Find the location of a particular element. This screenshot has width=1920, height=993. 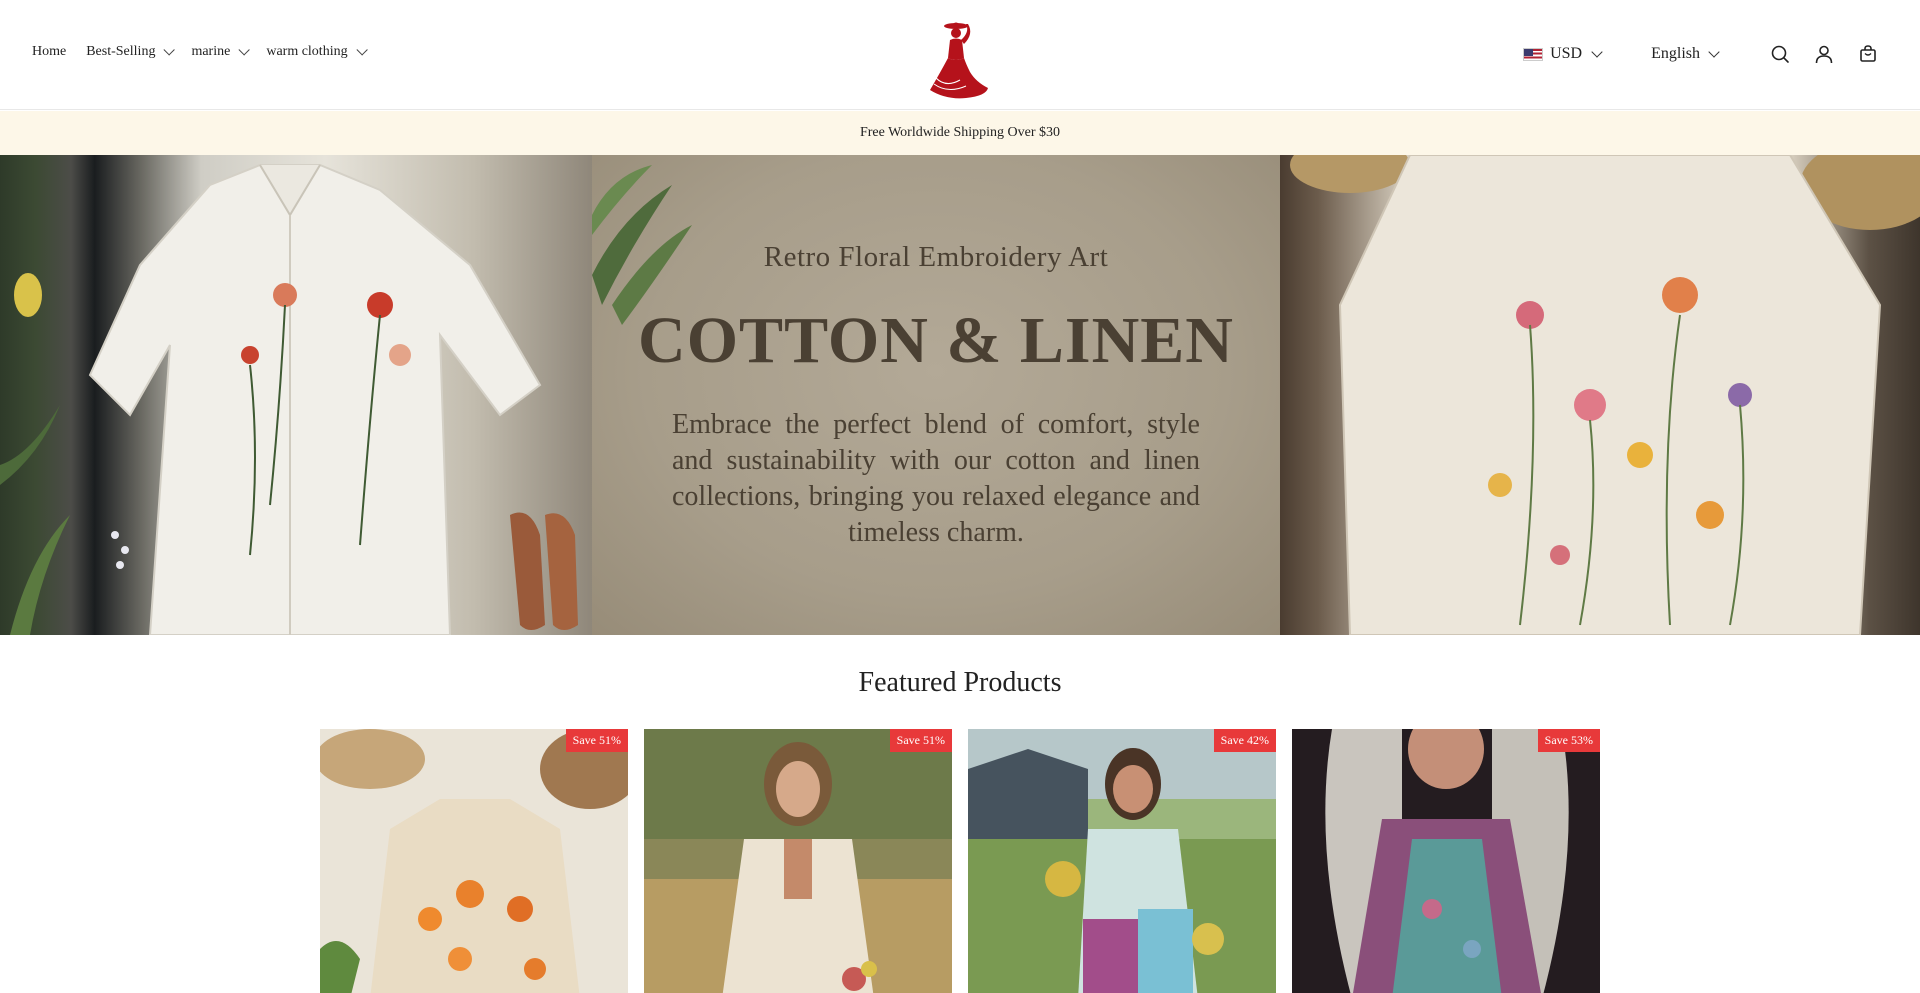

nav-item-home: Home is located at coordinates (49, 52).